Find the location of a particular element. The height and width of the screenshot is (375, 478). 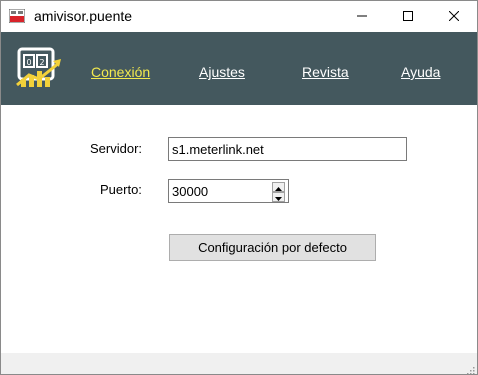

minimize-icon is located at coordinates (362, 17).